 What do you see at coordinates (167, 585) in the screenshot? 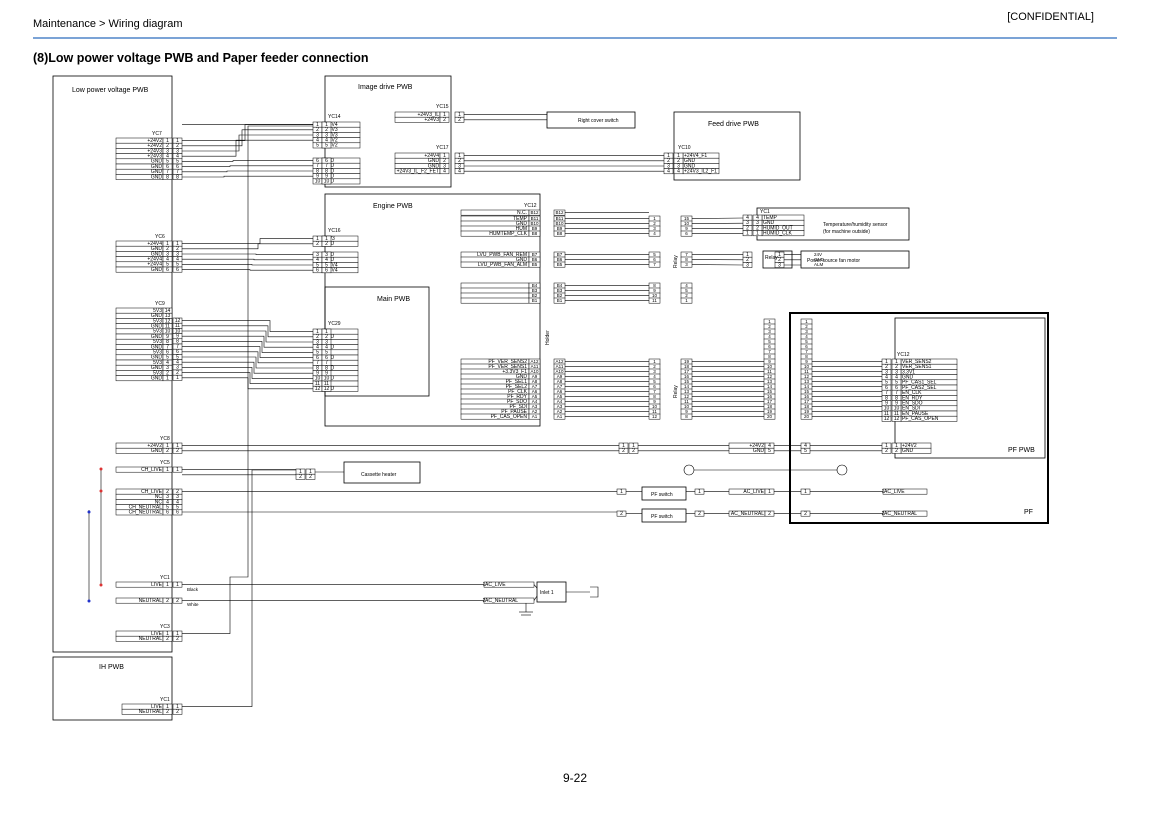
I see `yc1-lv-connector-pin: 1` at bounding box center [167, 585].